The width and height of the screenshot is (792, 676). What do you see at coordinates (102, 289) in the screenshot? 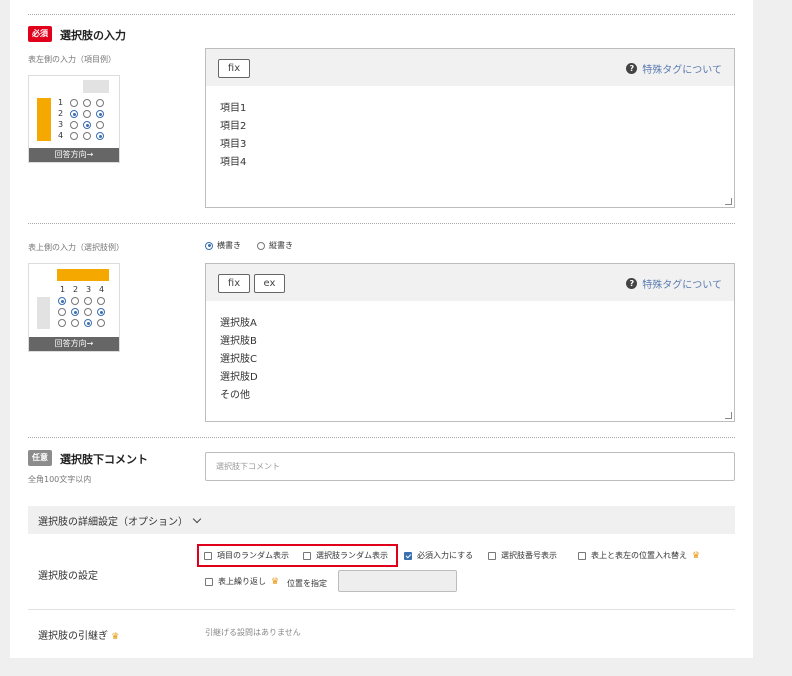
I see `illus-column-number: 4` at bounding box center [102, 289].